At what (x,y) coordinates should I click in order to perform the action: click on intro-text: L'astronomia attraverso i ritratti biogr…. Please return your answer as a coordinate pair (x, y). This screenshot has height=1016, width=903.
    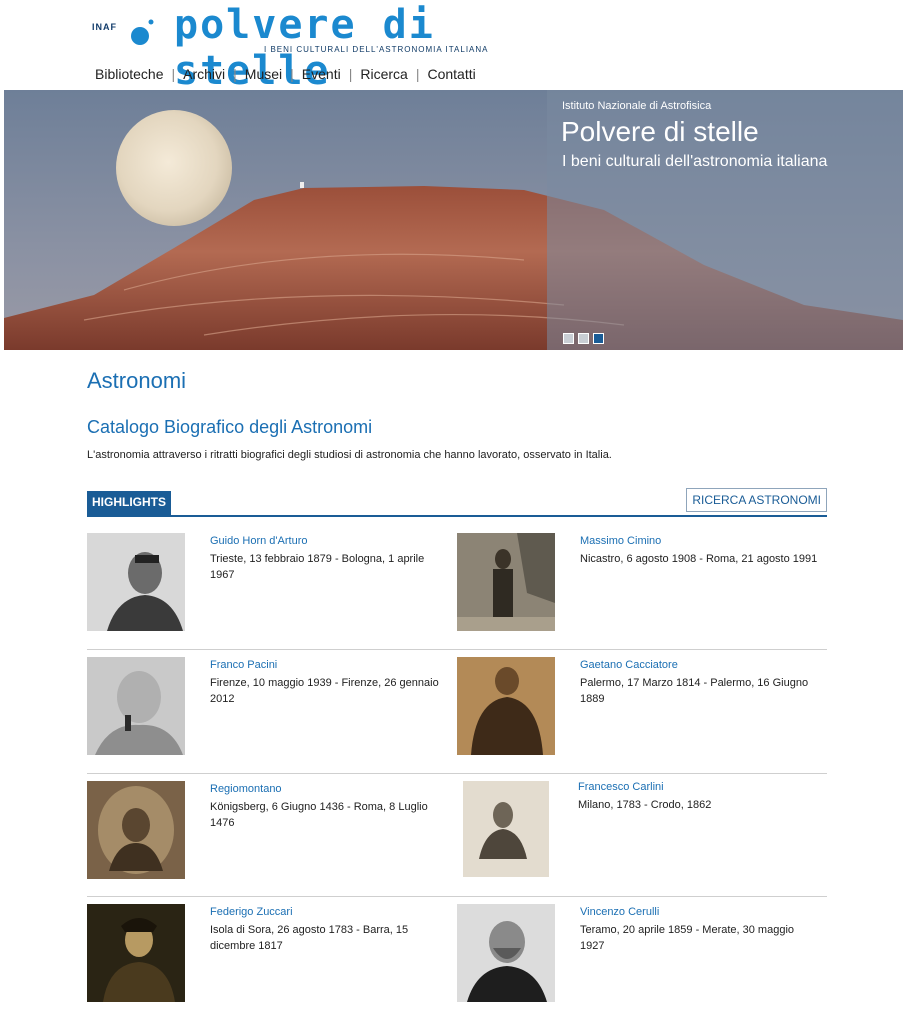
    Looking at the image, I should click on (349, 455).